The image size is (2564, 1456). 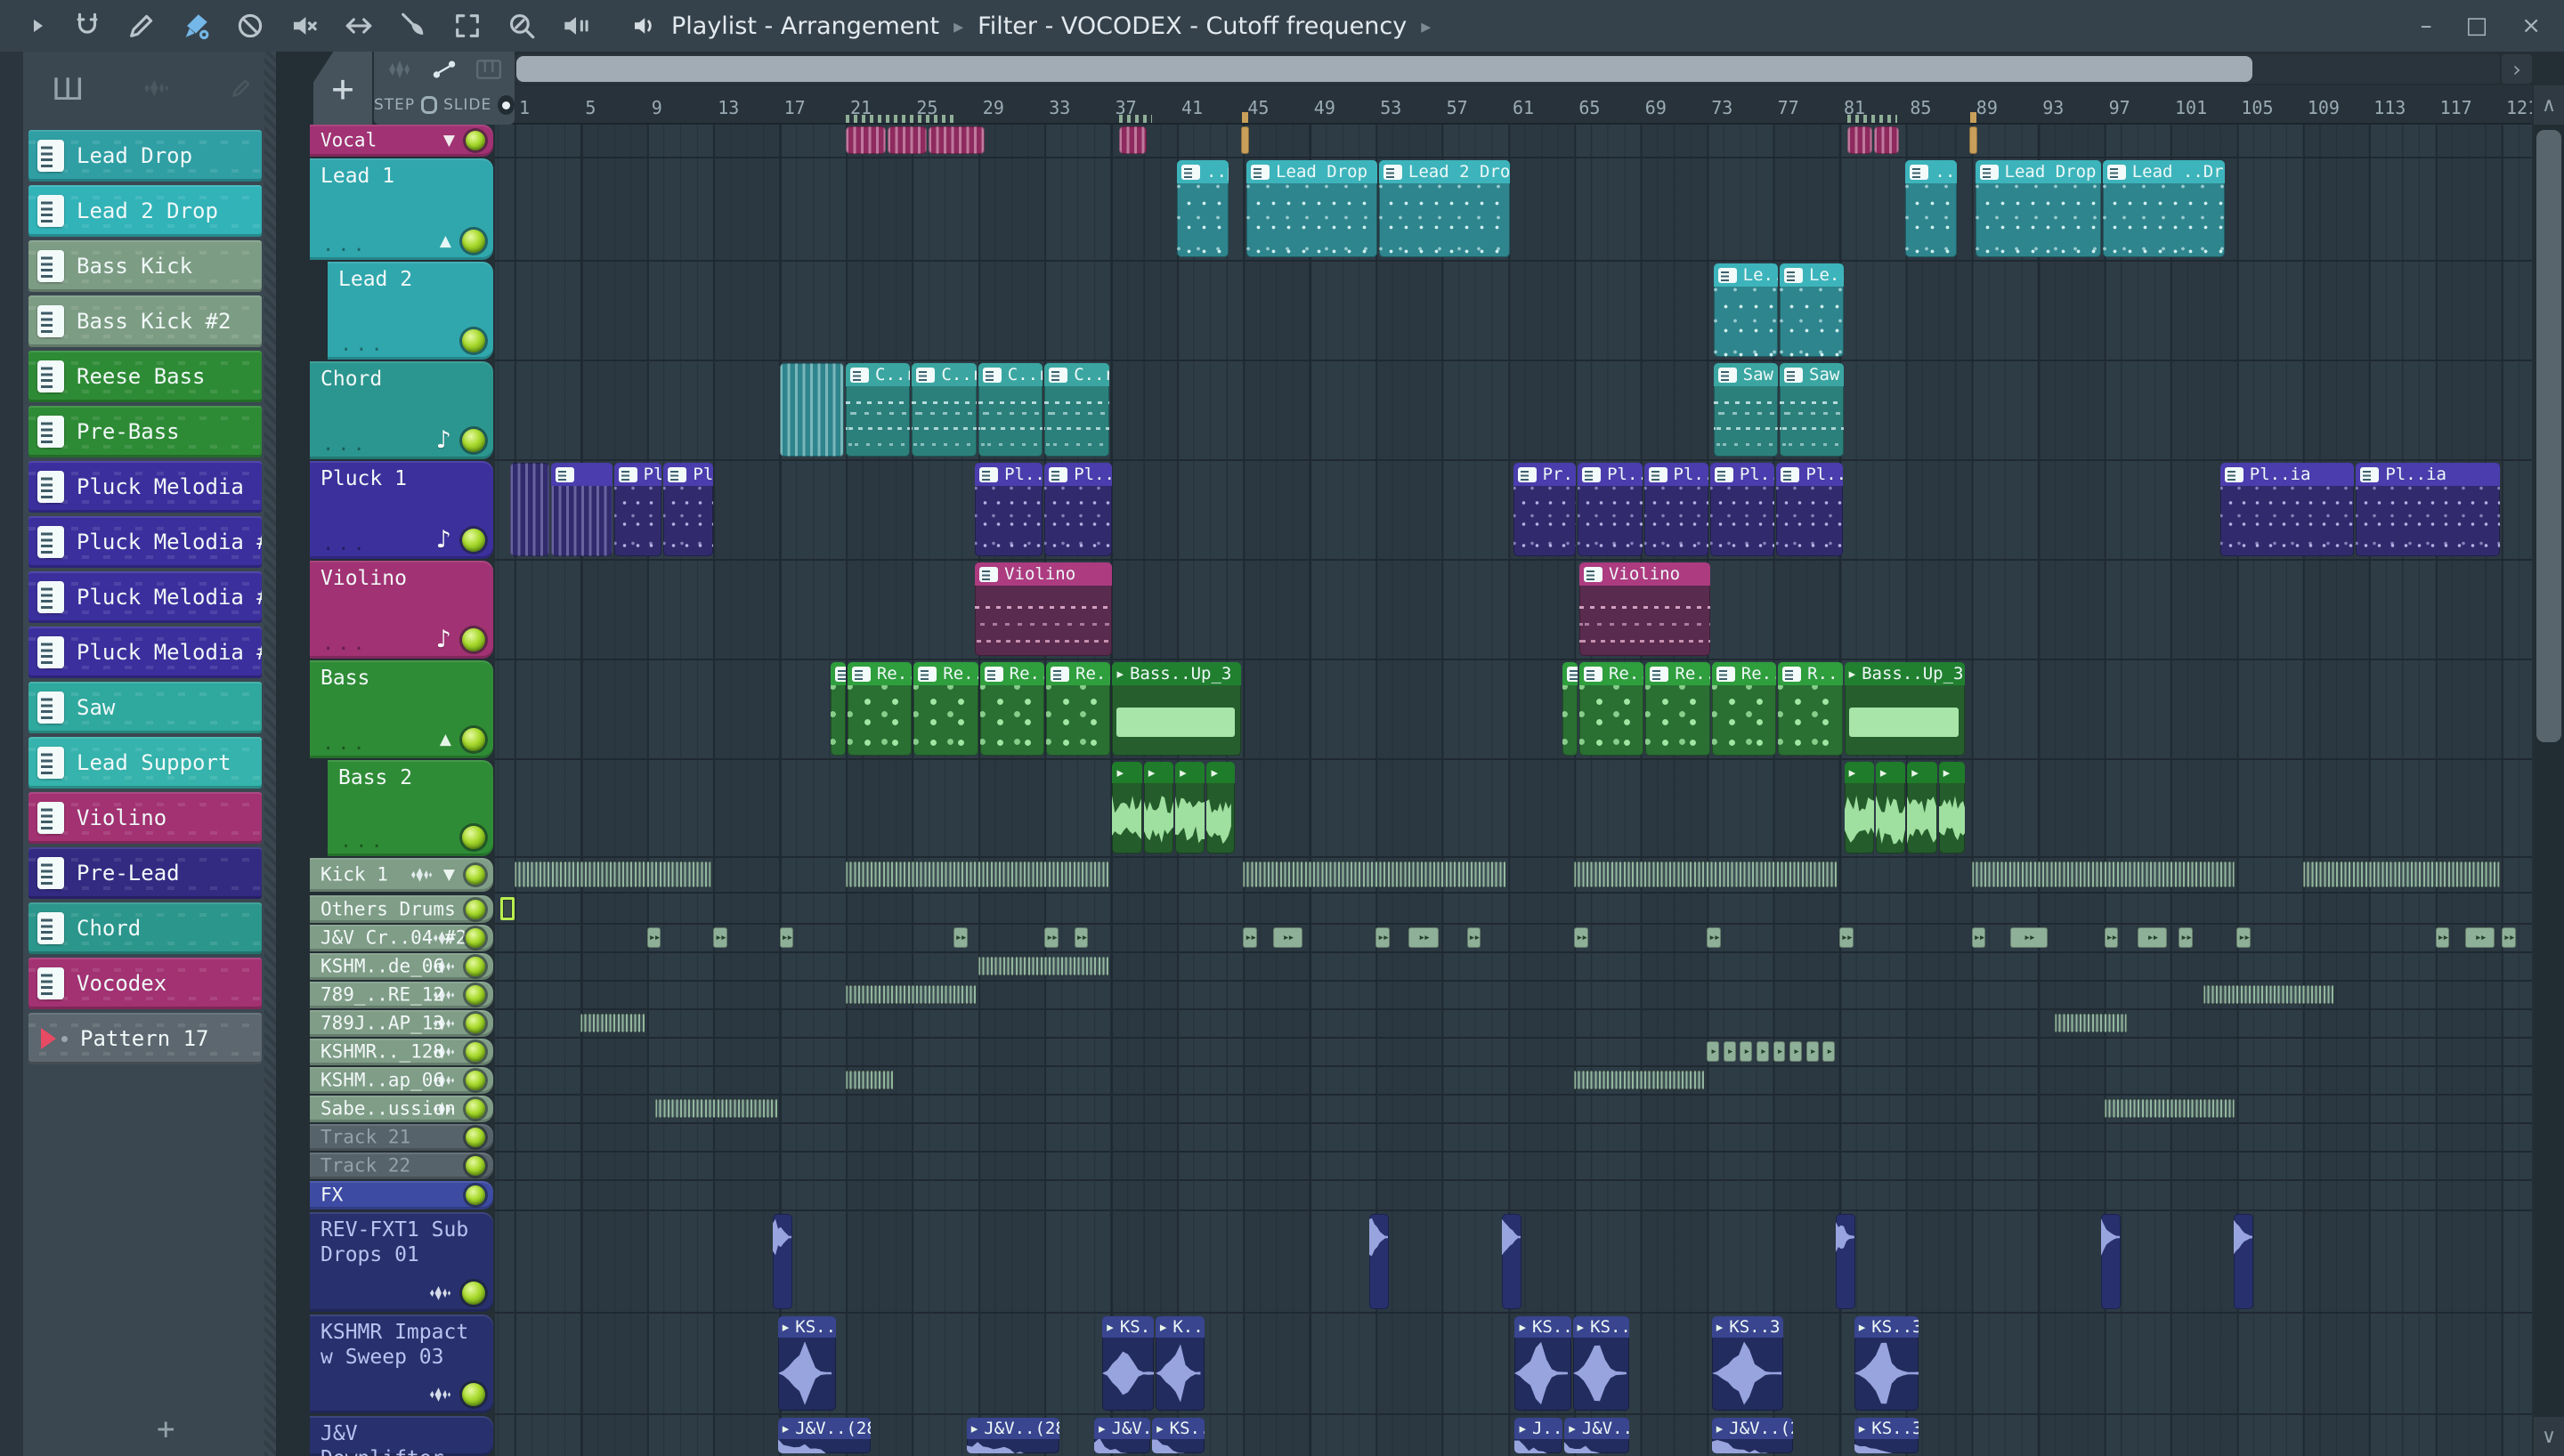 What do you see at coordinates (2548, 436) in the screenshot?
I see `vertical-scrollbar-handle` at bounding box center [2548, 436].